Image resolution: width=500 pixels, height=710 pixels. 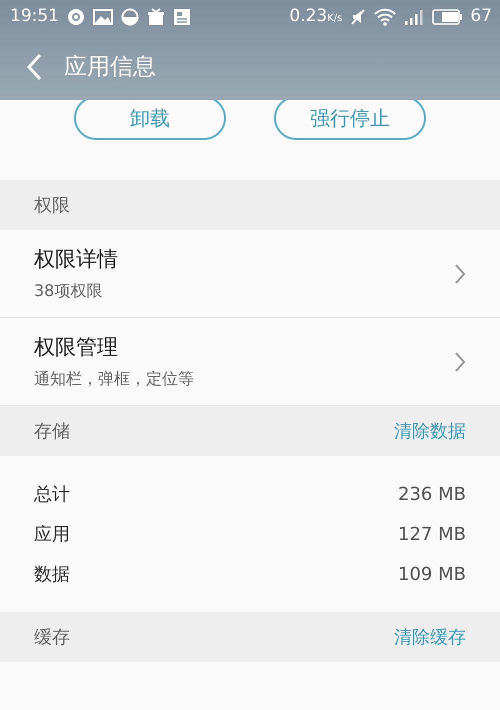 I want to click on storage-label: 总计, so click(x=52, y=494).